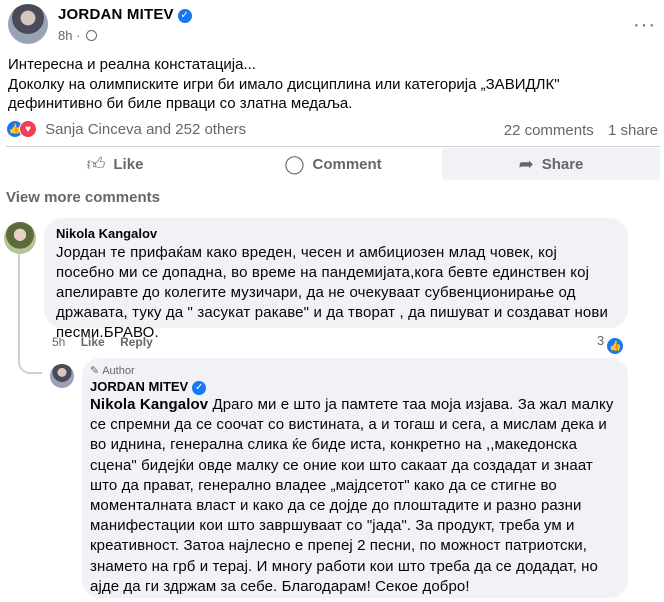 The height and width of the screenshot is (602, 664). Describe the element at coordinates (136, 342) in the screenshot. I see `comment-reply-button: Reply` at that location.